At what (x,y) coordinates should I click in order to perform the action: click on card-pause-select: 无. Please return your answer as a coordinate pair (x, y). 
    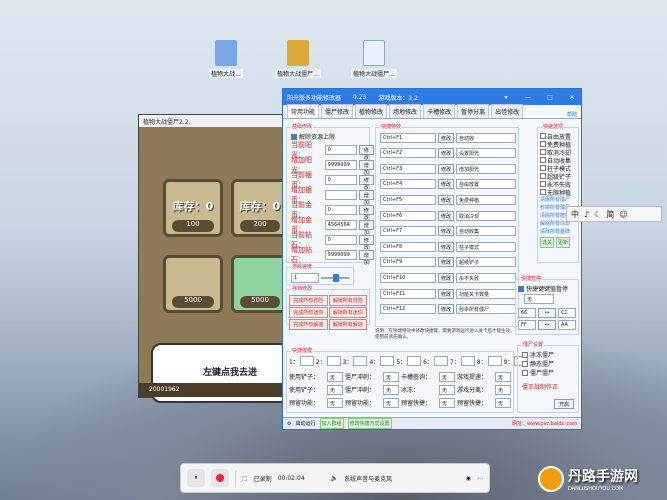
    Looking at the image, I should click on (539, 299).